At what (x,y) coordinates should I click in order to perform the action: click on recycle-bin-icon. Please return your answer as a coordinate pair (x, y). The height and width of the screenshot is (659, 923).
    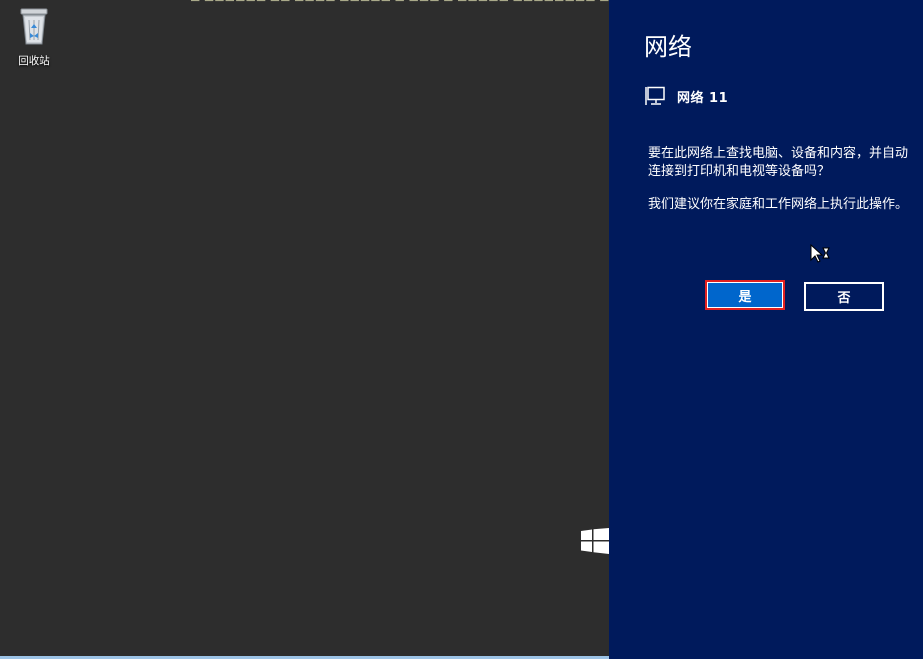
    Looking at the image, I should click on (34, 26).